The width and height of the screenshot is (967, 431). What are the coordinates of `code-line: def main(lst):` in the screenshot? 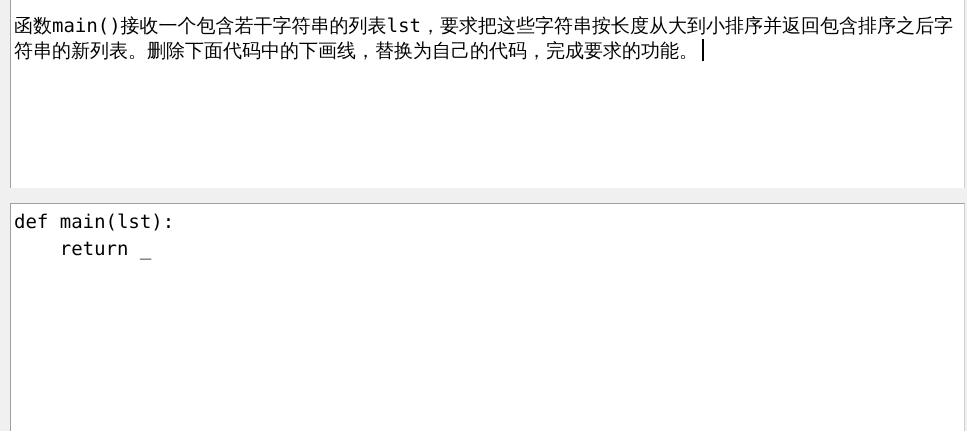 It's located at (94, 222).